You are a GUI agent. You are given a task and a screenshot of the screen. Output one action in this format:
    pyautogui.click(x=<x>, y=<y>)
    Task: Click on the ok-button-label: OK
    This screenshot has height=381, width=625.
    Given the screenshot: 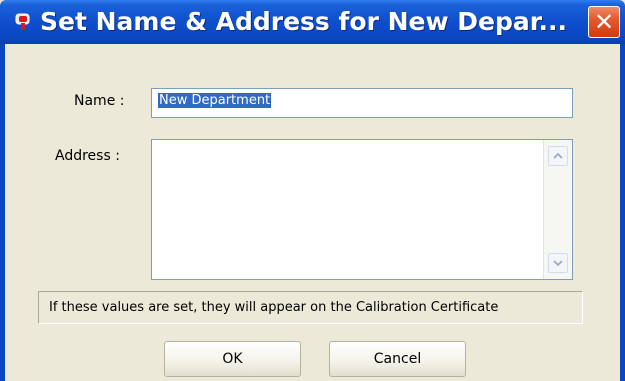 What is the action you would take?
    pyautogui.click(x=232, y=359)
    